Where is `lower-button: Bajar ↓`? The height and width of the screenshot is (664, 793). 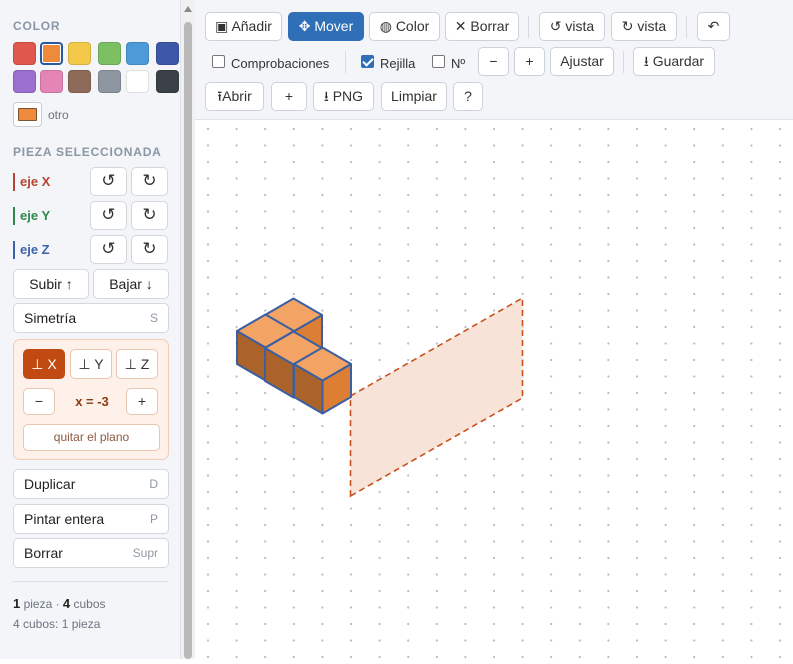 lower-button: Bajar ↓ is located at coordinates (131, 284).